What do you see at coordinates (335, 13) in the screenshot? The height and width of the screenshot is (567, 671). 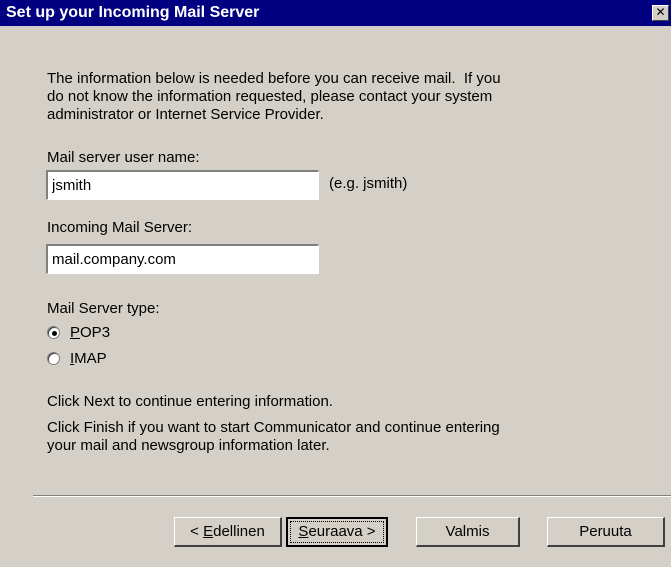 I see `title-bar: Set up your Incoming Mail Server ✕` at bounding box center [335, 13].